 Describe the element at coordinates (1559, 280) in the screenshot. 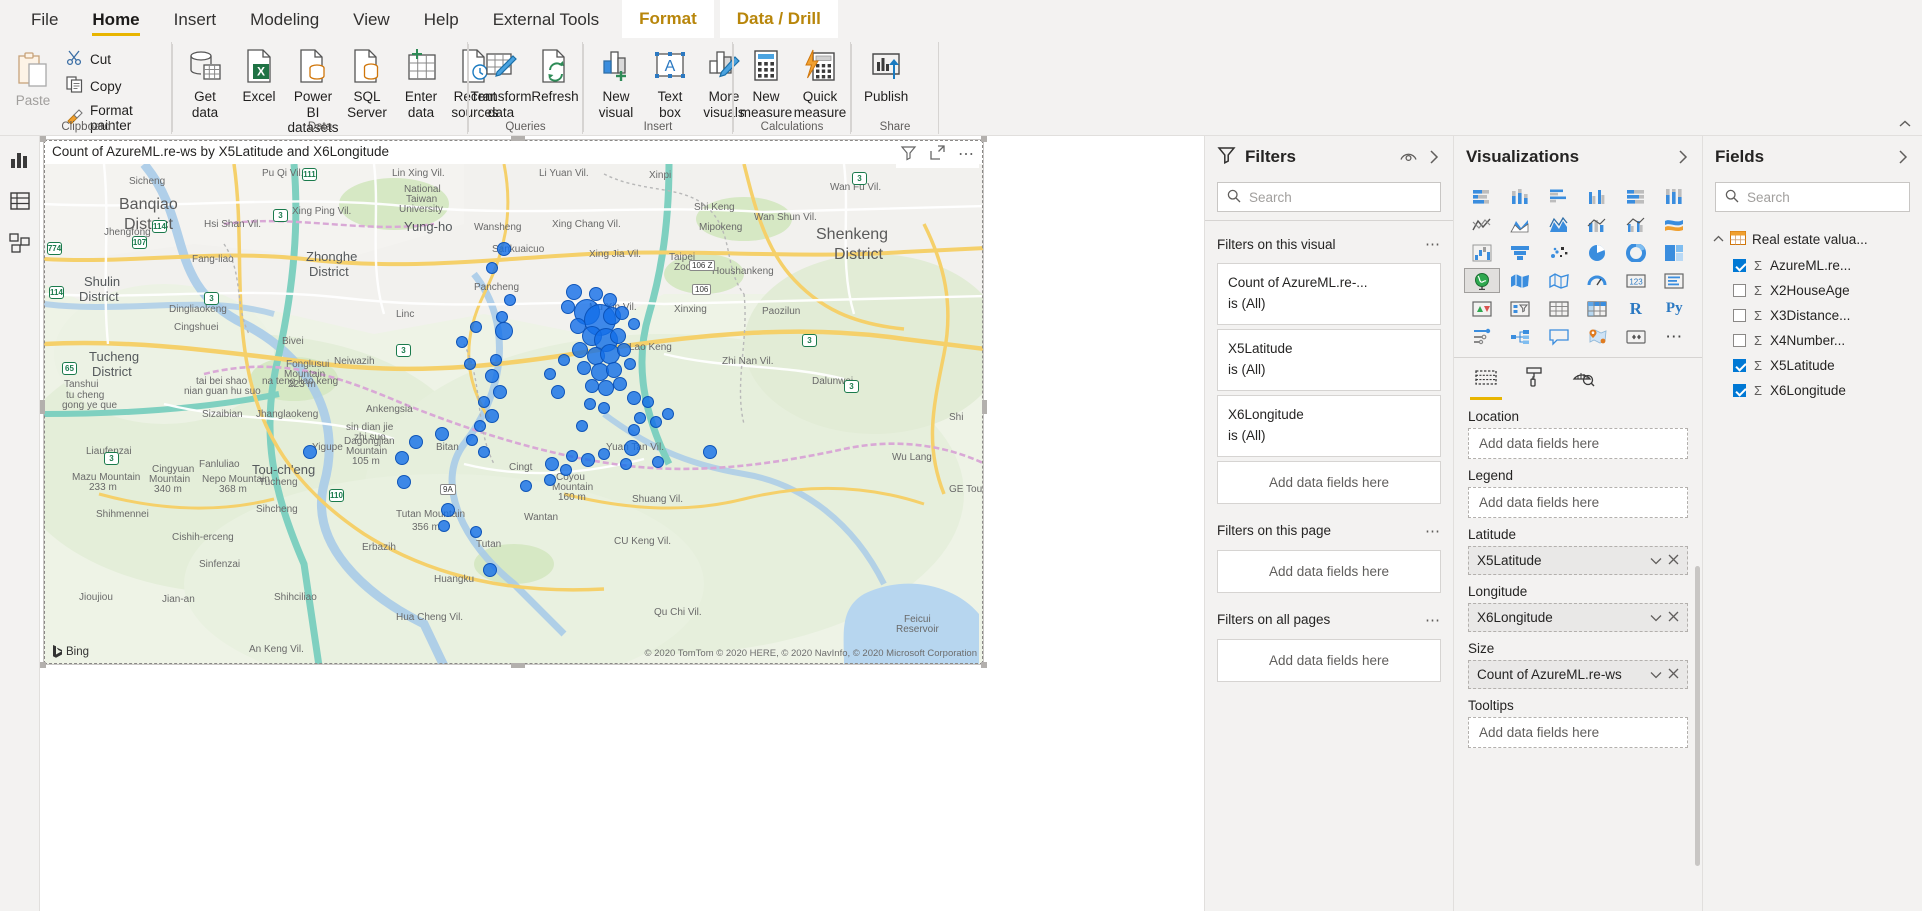

I see `shape-map-icon` at that location.